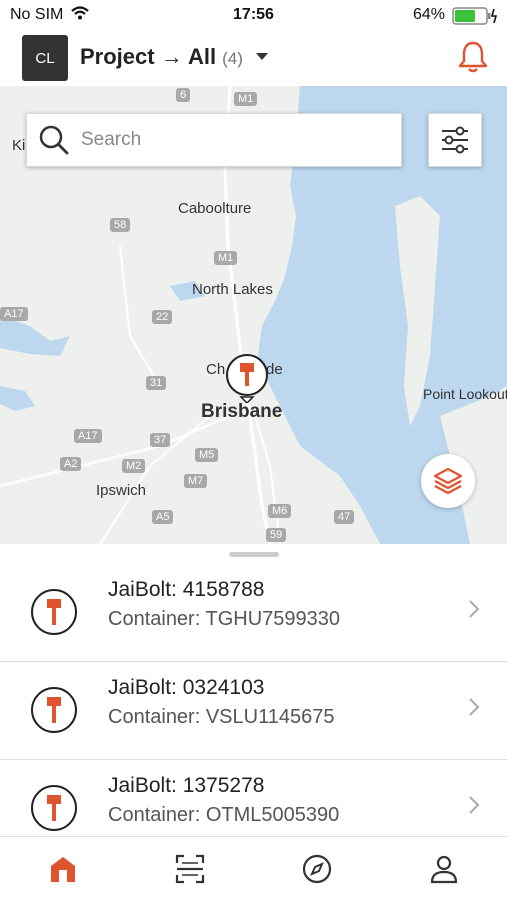 This screenshot has width=507, height=901. Describe the element at coordinates (224, 815) in the screenshot. I see `container-id: Container: OTML5005390` at that location.